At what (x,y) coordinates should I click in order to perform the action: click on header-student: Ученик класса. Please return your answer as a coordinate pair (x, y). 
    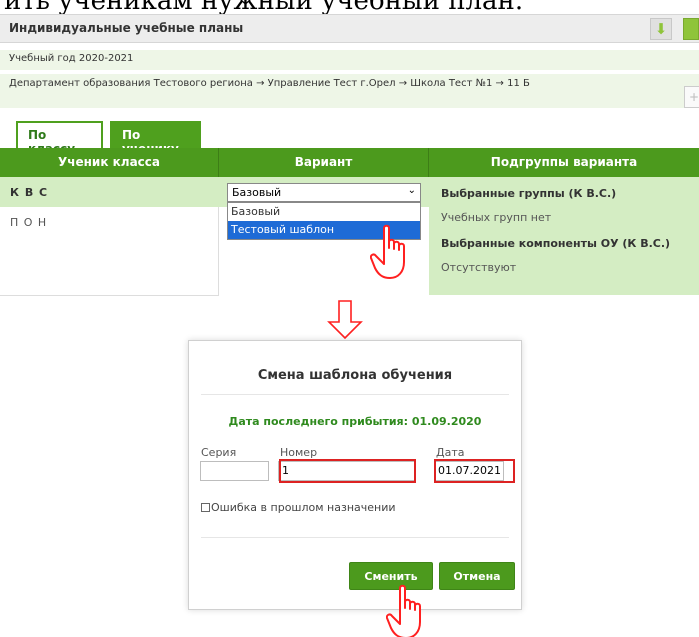
    Looking at the image, I should click on (109, 162).